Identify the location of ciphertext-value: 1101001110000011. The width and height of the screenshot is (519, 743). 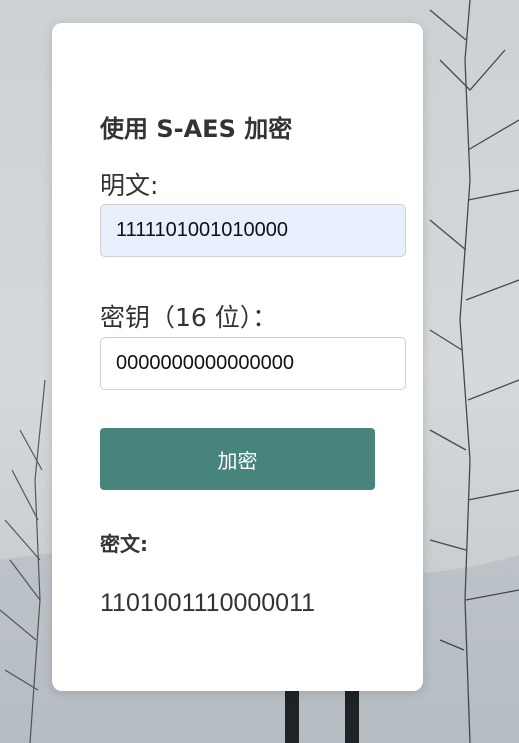
(208, 603).